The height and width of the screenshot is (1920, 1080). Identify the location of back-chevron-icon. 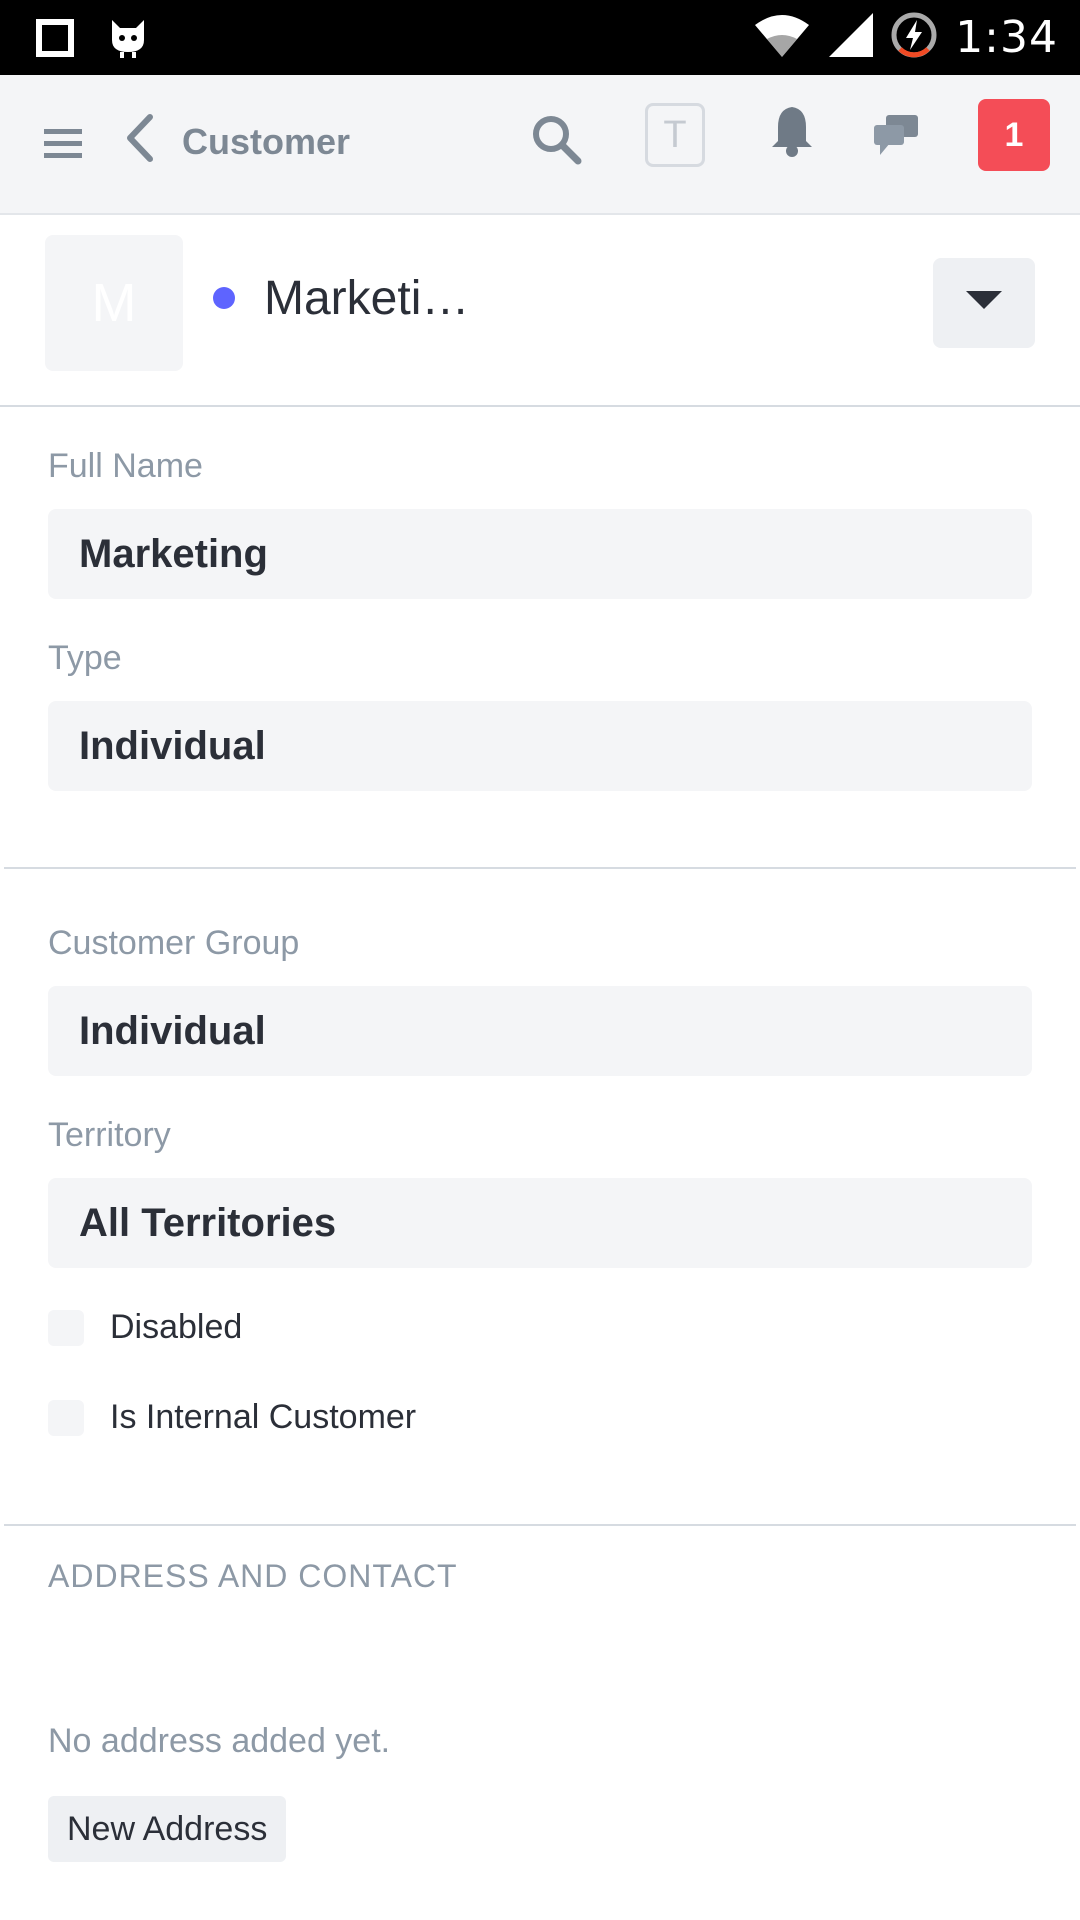
(139, 140).